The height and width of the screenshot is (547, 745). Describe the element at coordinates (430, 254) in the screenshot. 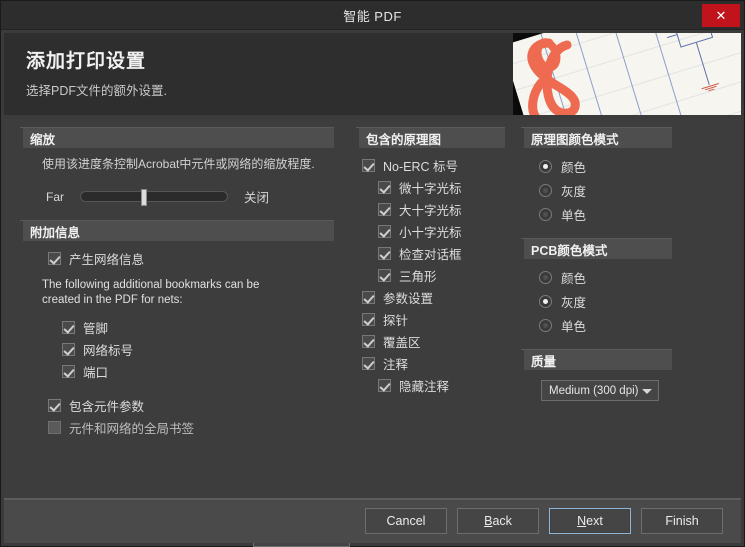

I see `checkbox-label: 检查对话框` at that location.